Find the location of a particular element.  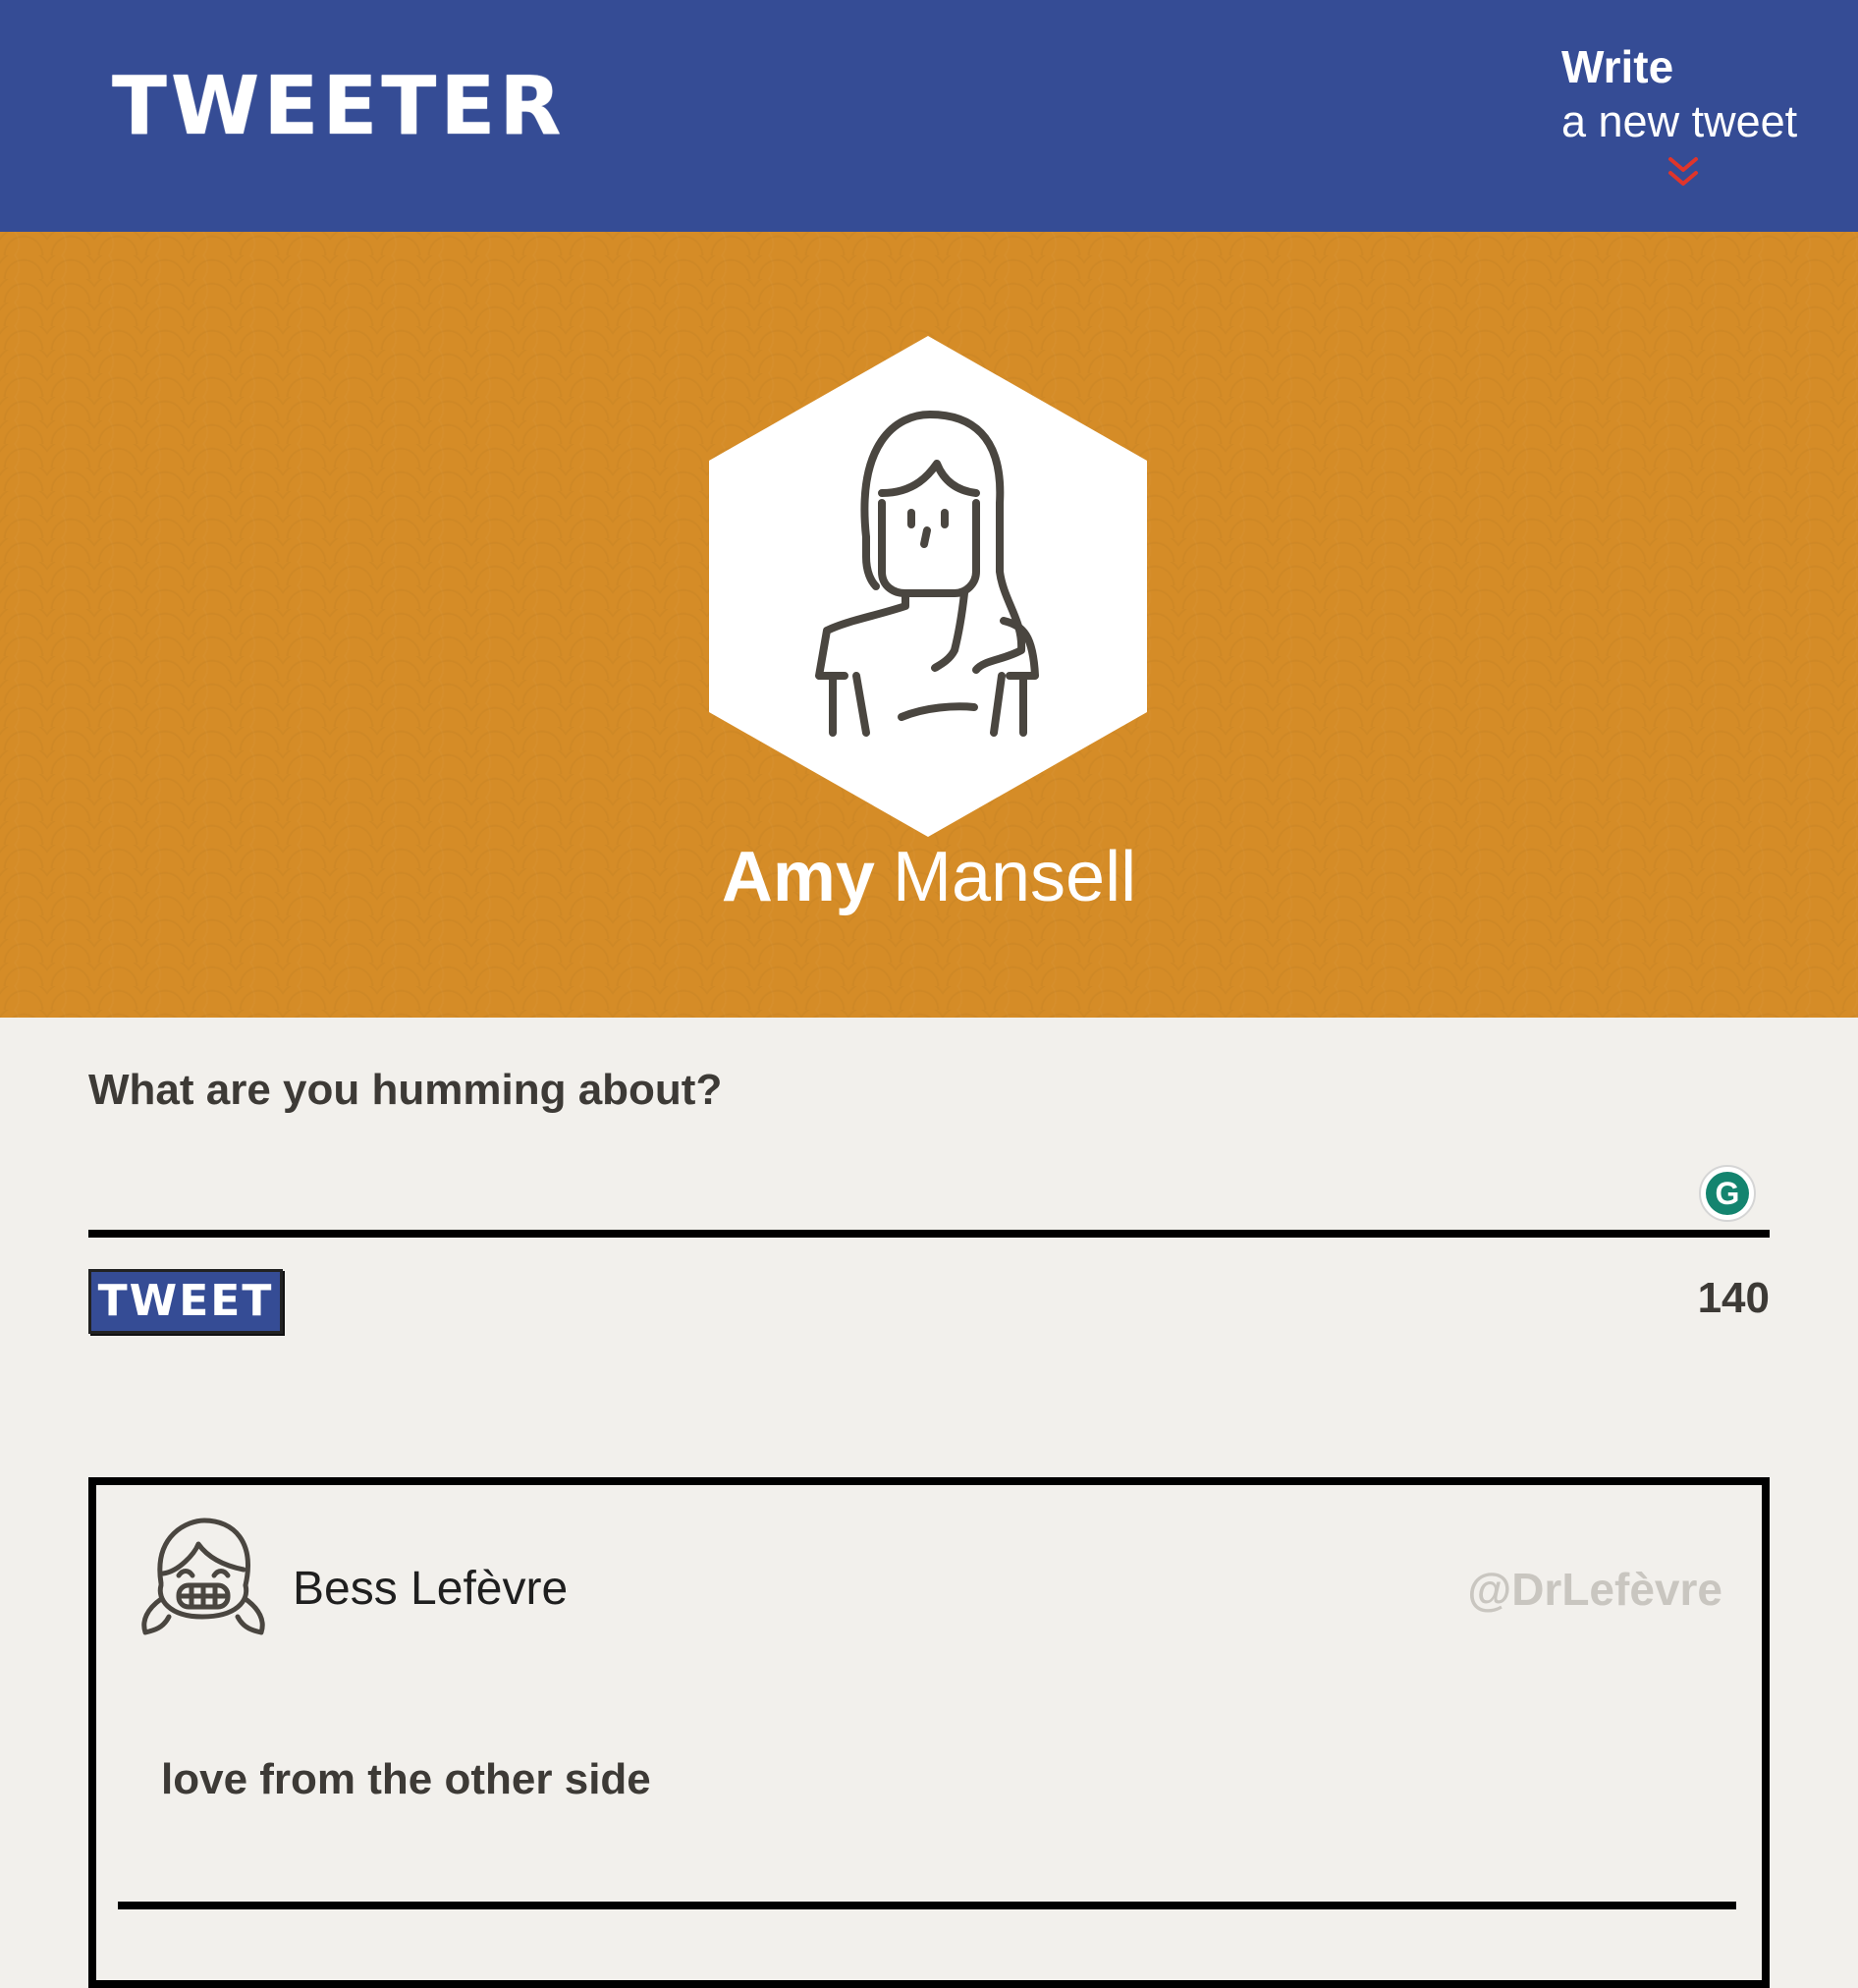

top-nav-bar: TWEETER Write a new tweet is located at coordinates (929, 116).